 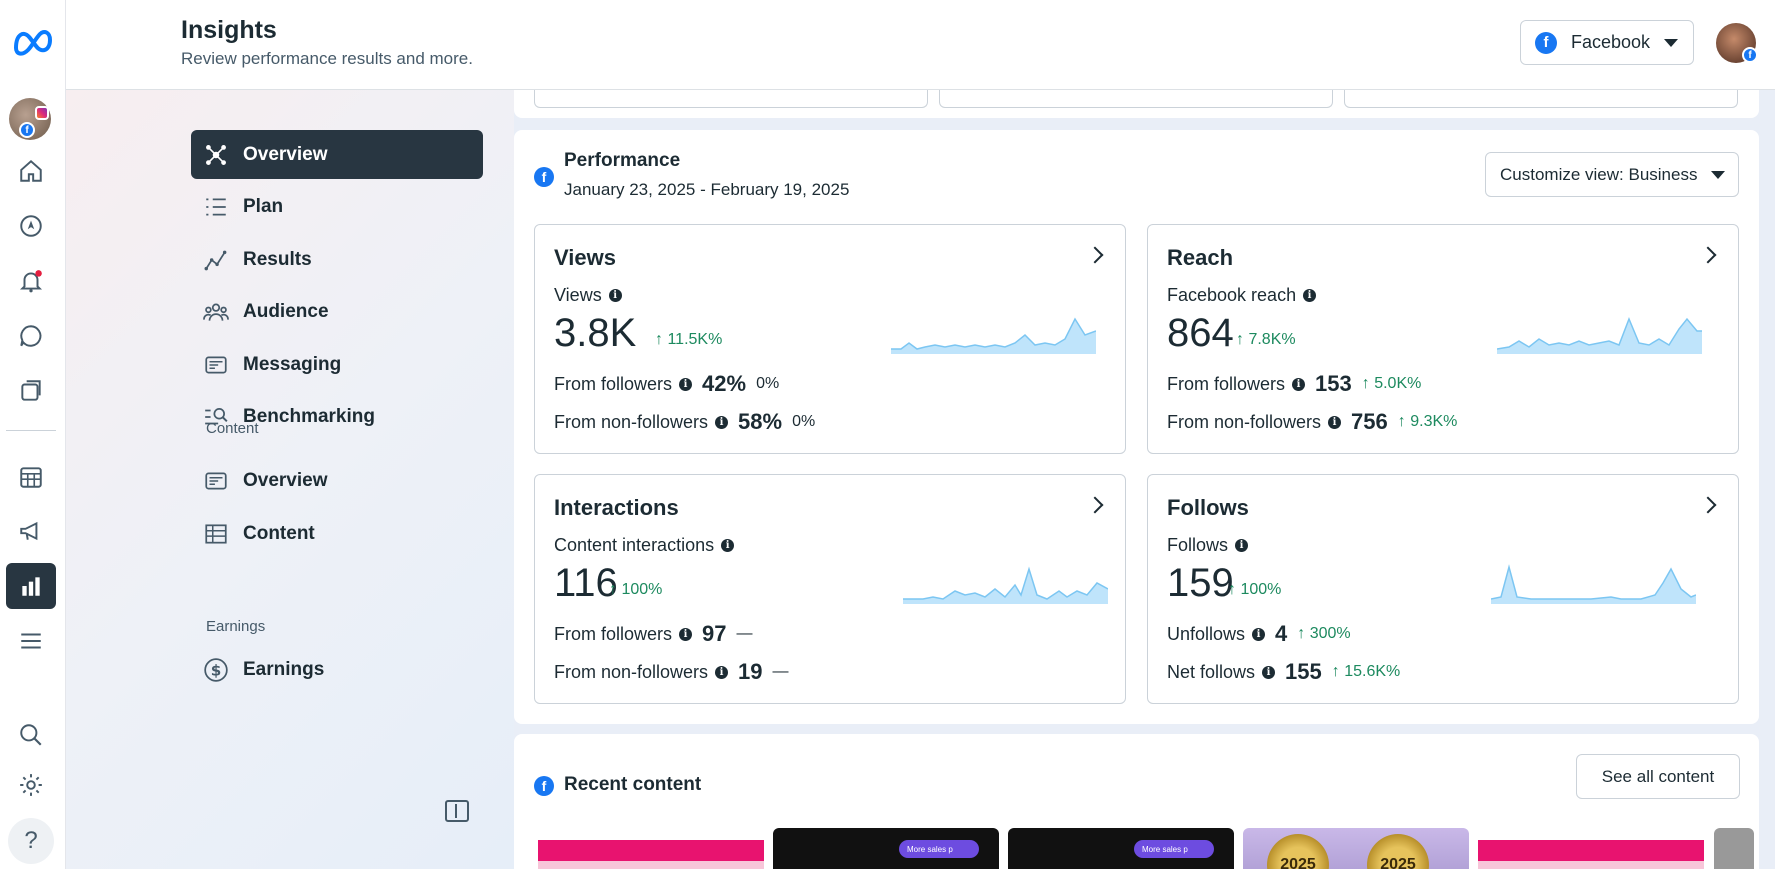 What do you see at coordinates (1599, 335) in the screenshot?
I see `reach-sparkline` at bounding box center [1599, 335].